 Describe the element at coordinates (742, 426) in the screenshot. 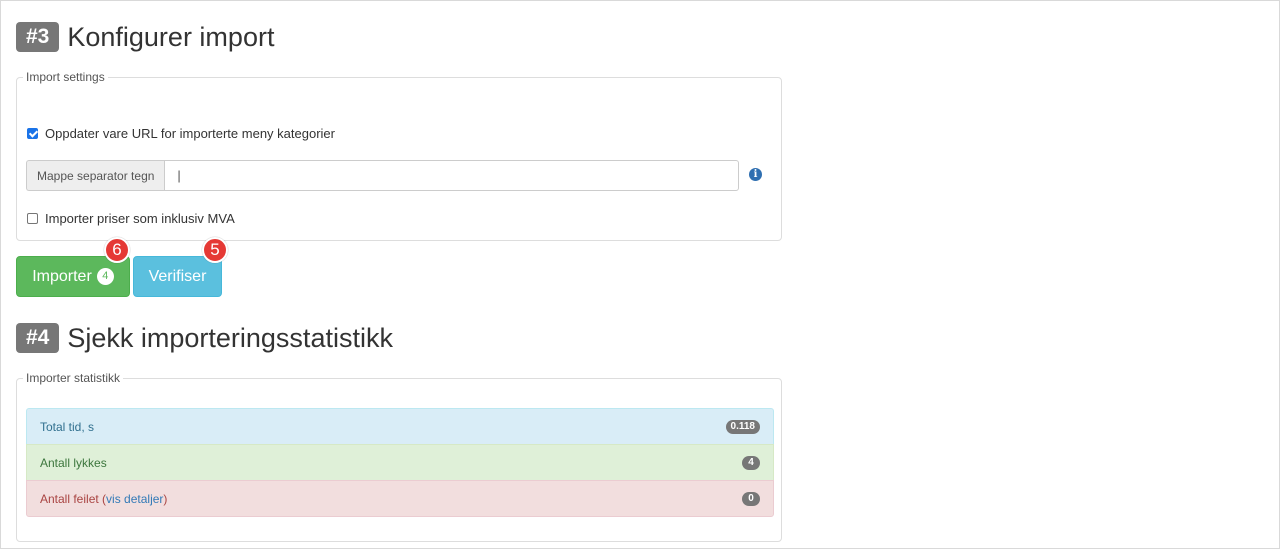

I see `stat-total-time-value: 0.118` at that location.